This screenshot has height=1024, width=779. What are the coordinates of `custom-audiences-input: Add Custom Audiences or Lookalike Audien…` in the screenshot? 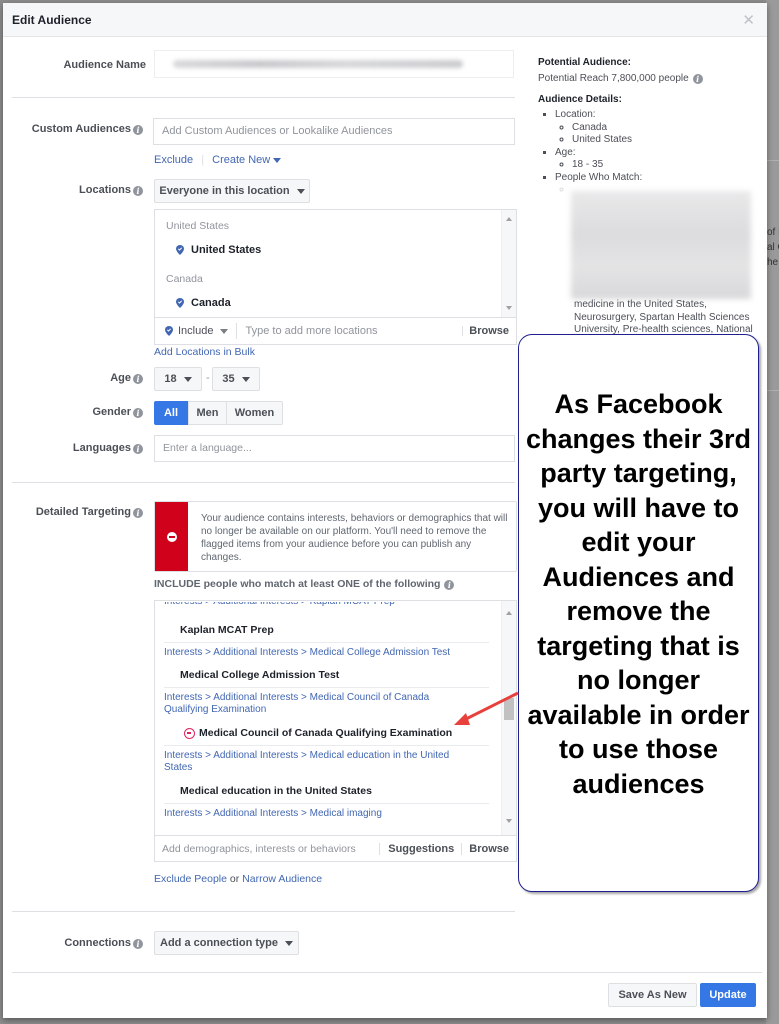 It's located at (334, 131).